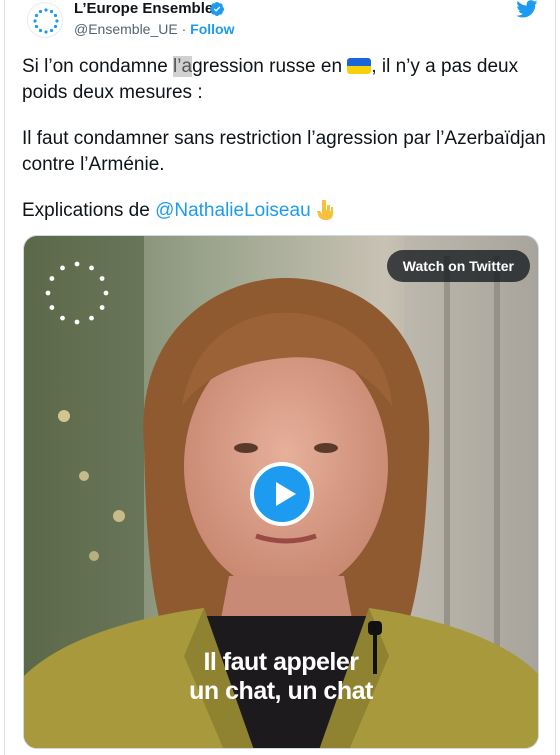  Describe the element at coordinates (183, 66) in the screenshot. I see `selected-text: l’a` at that location.